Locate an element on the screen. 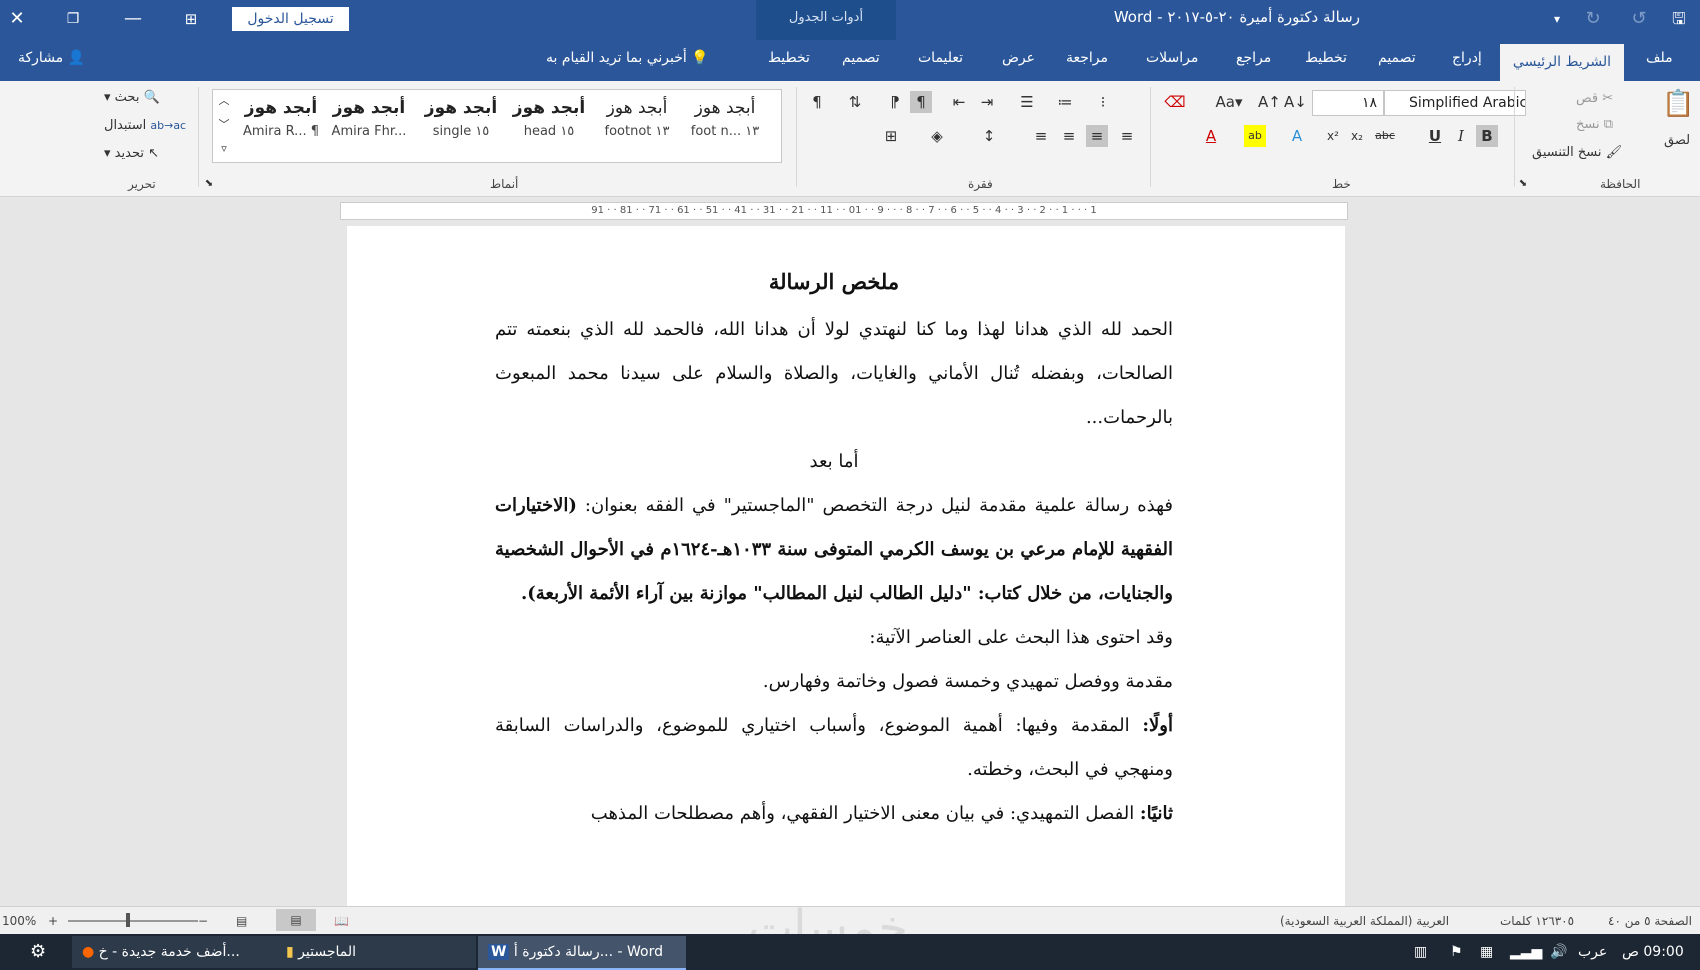  rtl-icon: ¶ is located at coordinates (921, 102).